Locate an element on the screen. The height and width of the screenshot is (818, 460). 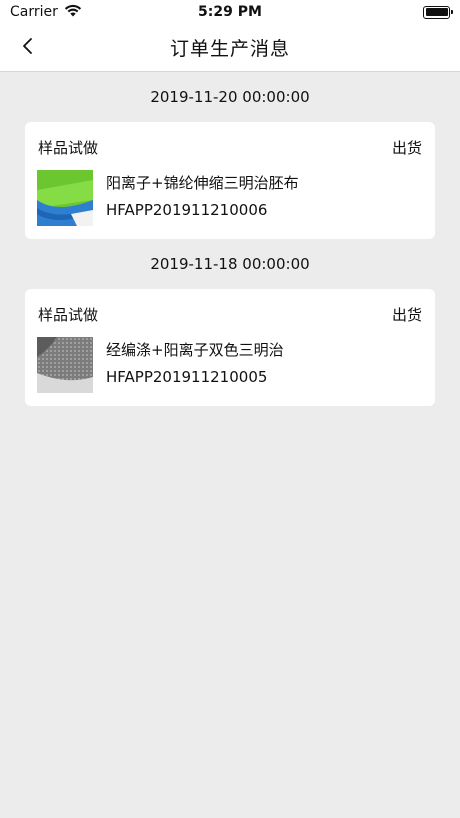
message-card: 样品试做 出货 阳离子+锦纶伸缩三明治胚布 HFAPP201911210006 is located at coordinates (230, 180).